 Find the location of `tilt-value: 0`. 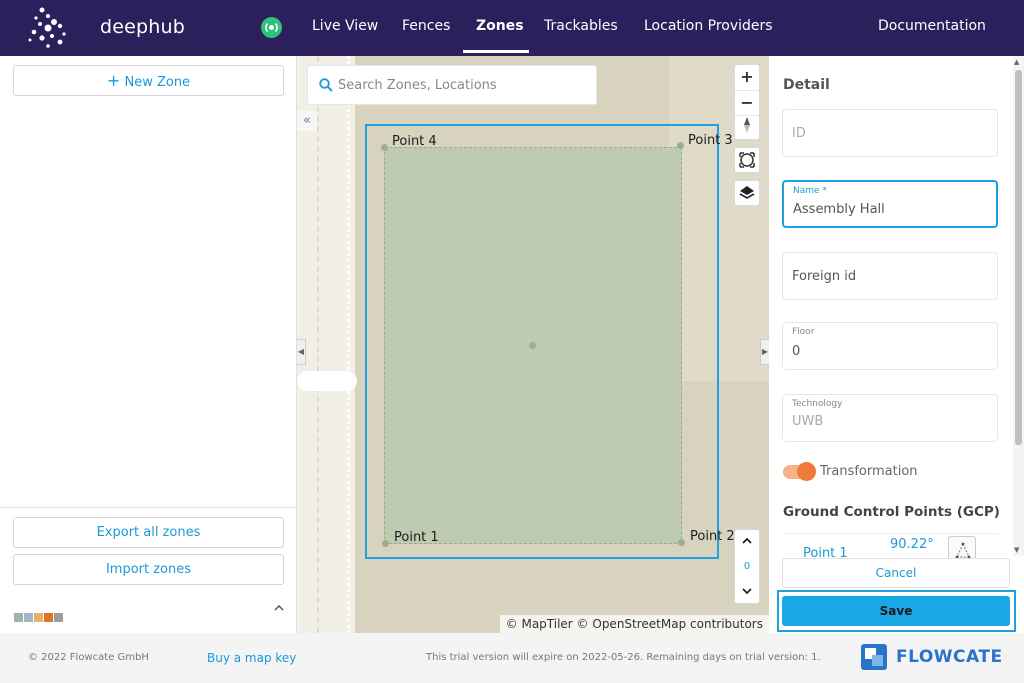

tilt-value: 0 is located at coordinates (747, 566).